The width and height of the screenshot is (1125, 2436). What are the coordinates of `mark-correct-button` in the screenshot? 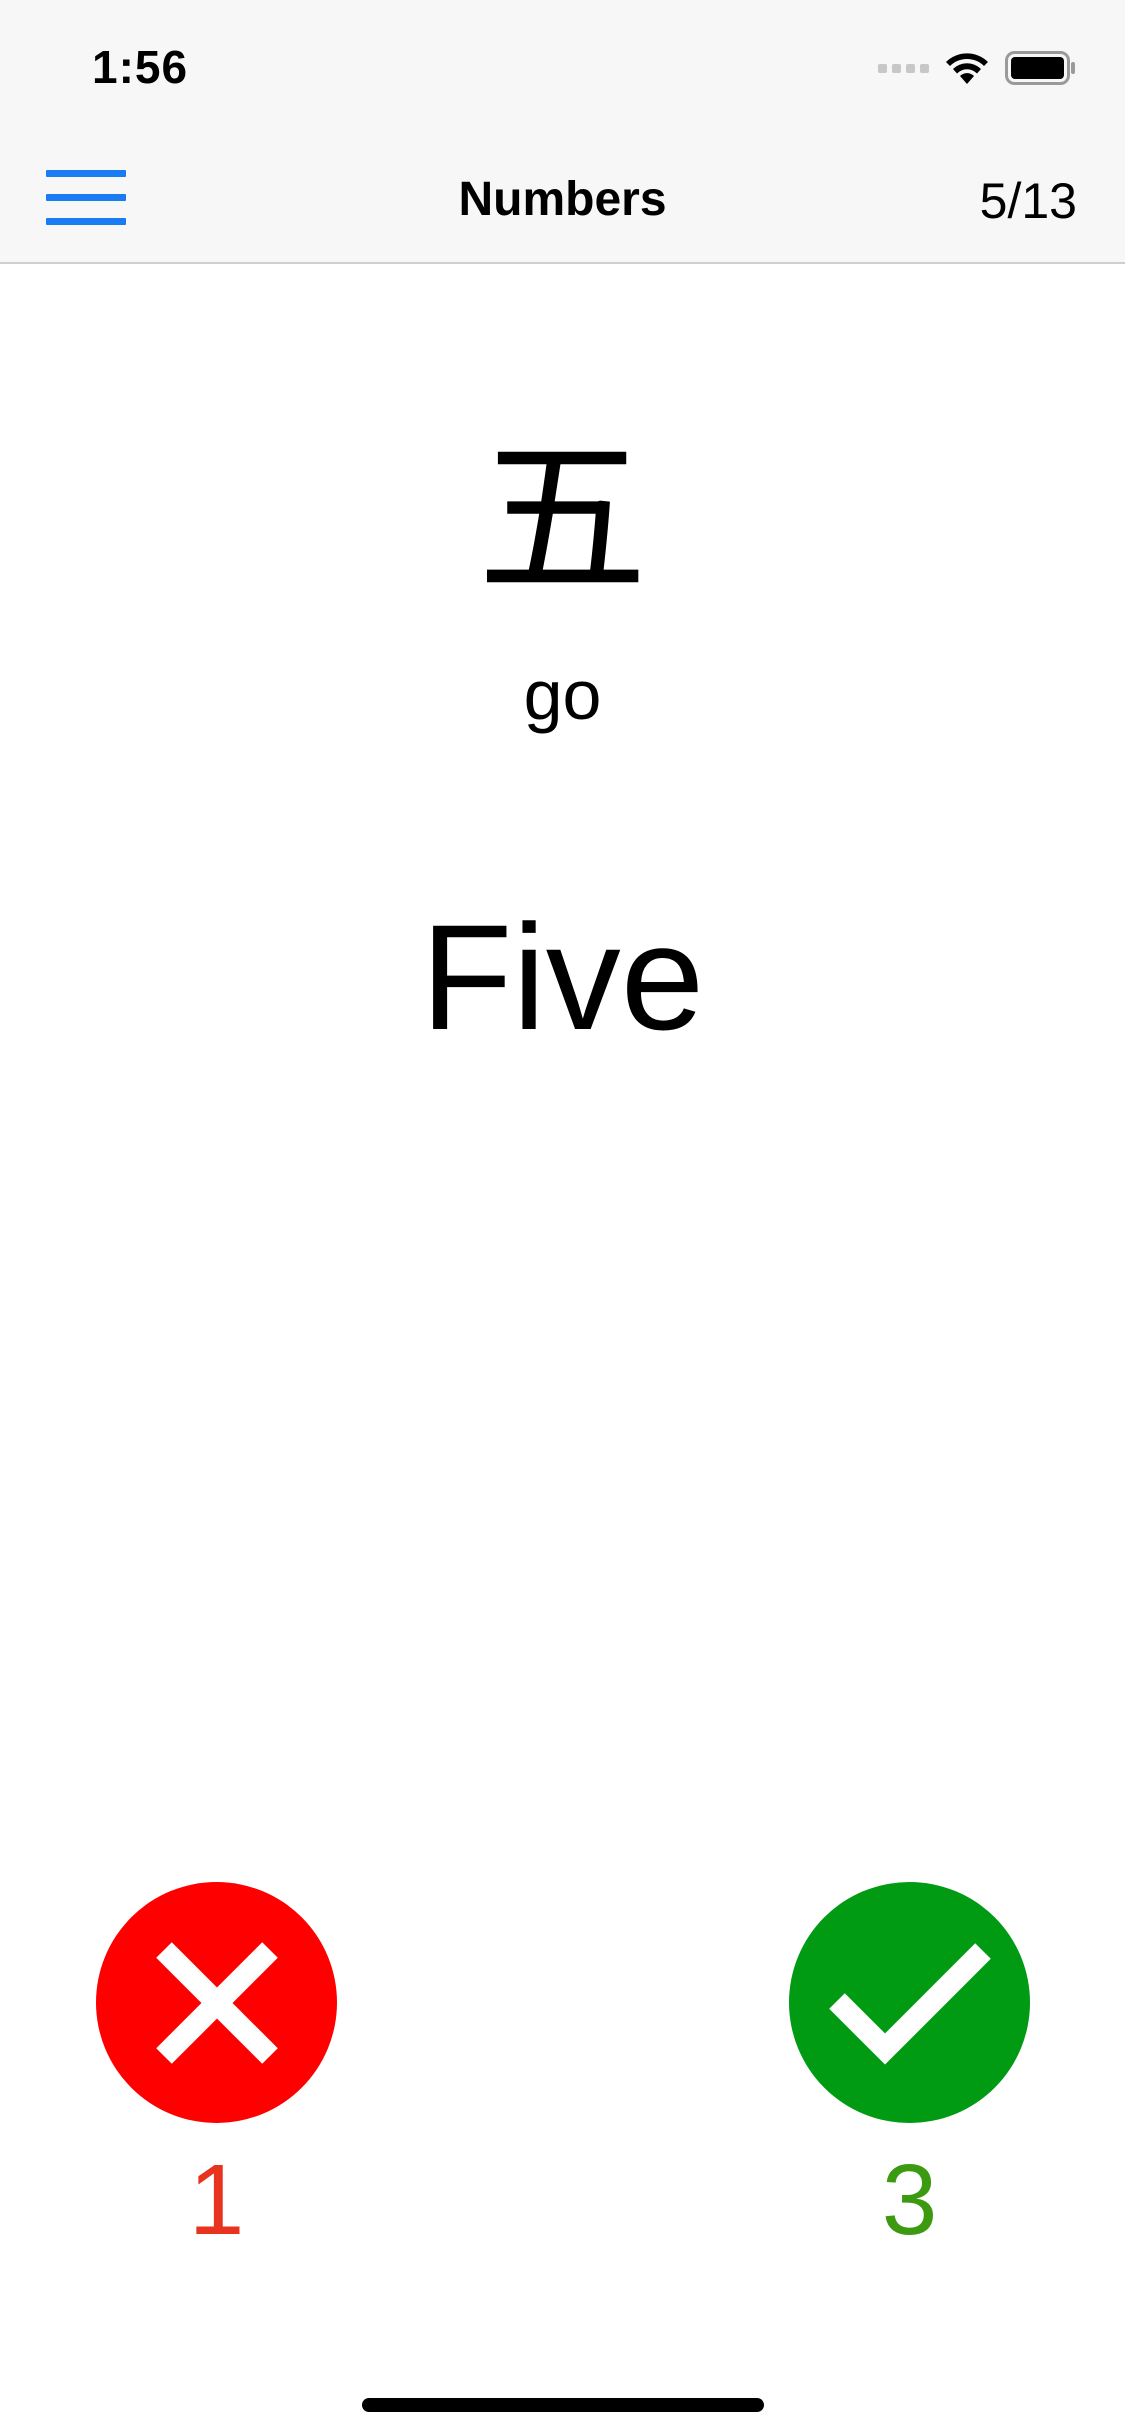 It's located at (909, 2002).